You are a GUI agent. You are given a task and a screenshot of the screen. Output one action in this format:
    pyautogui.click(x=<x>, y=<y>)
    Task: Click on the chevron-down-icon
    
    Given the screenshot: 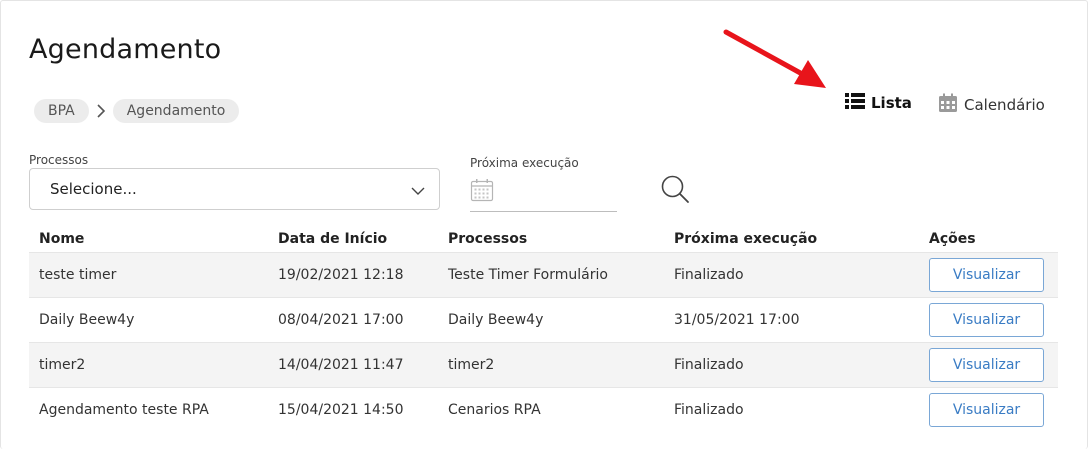 What is the action you would take?
    pyautogui.click(x=418, y=189)
    